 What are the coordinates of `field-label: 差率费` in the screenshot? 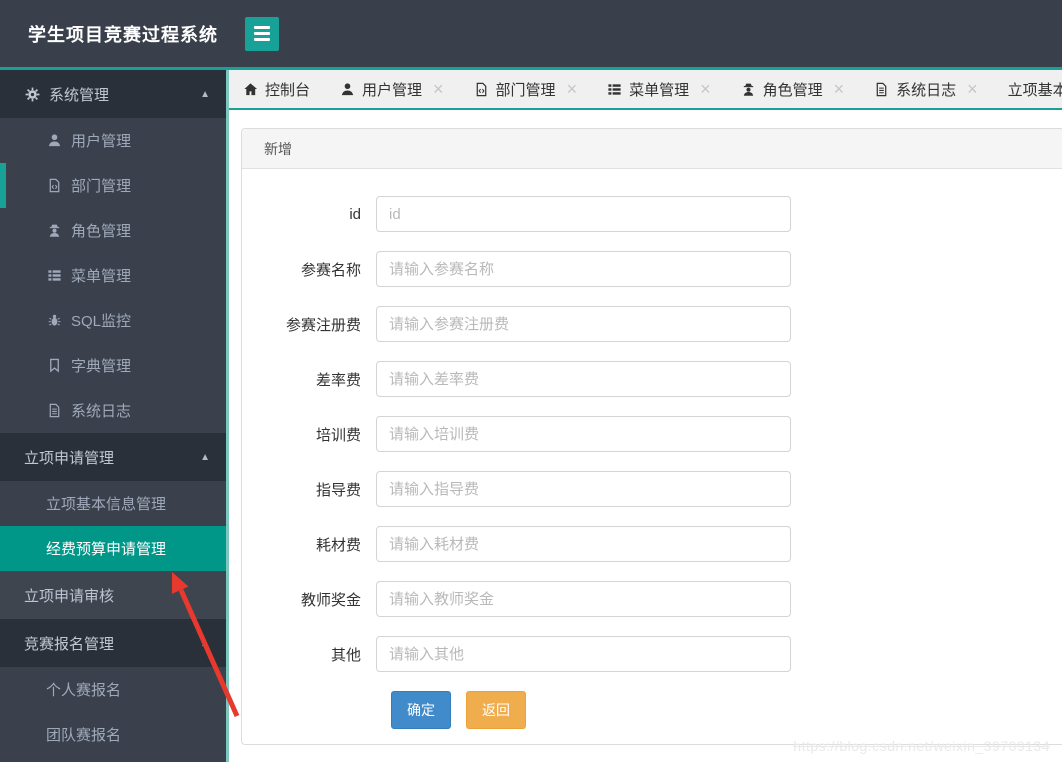 It's located at (338, 380).